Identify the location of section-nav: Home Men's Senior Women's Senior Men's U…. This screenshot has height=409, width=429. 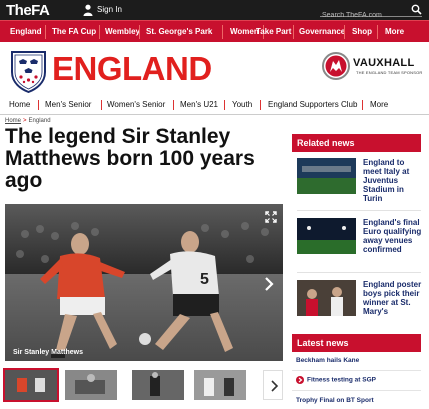
(214, 105).